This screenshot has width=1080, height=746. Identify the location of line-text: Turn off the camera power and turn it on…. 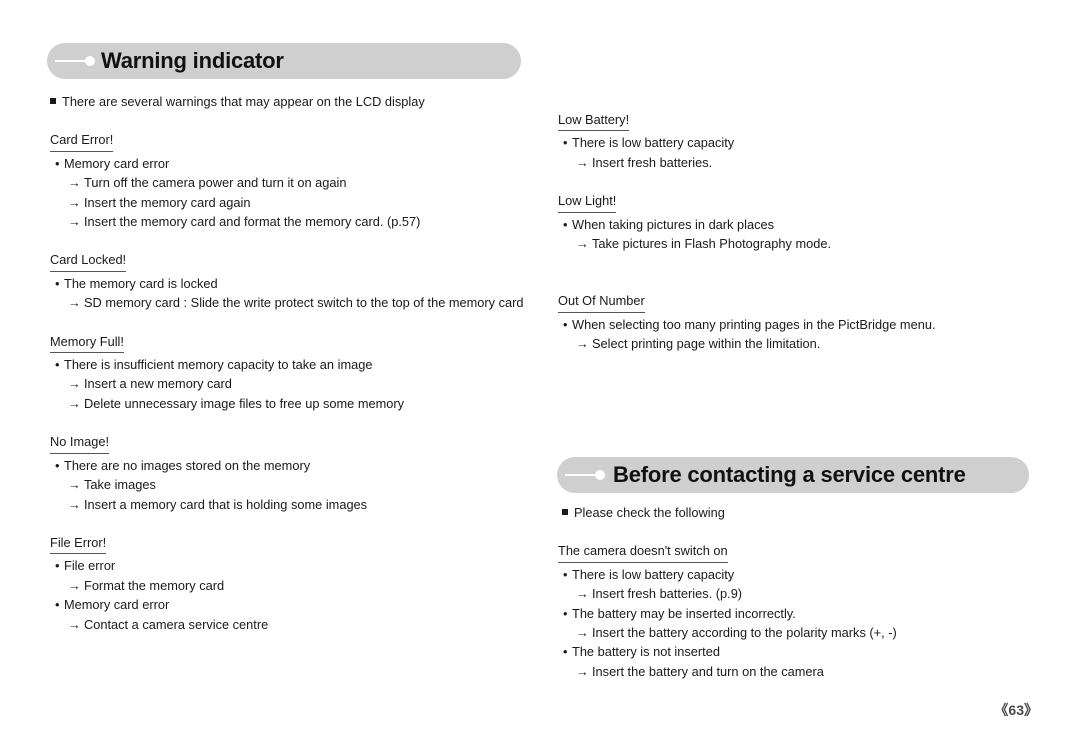
(215, 183).